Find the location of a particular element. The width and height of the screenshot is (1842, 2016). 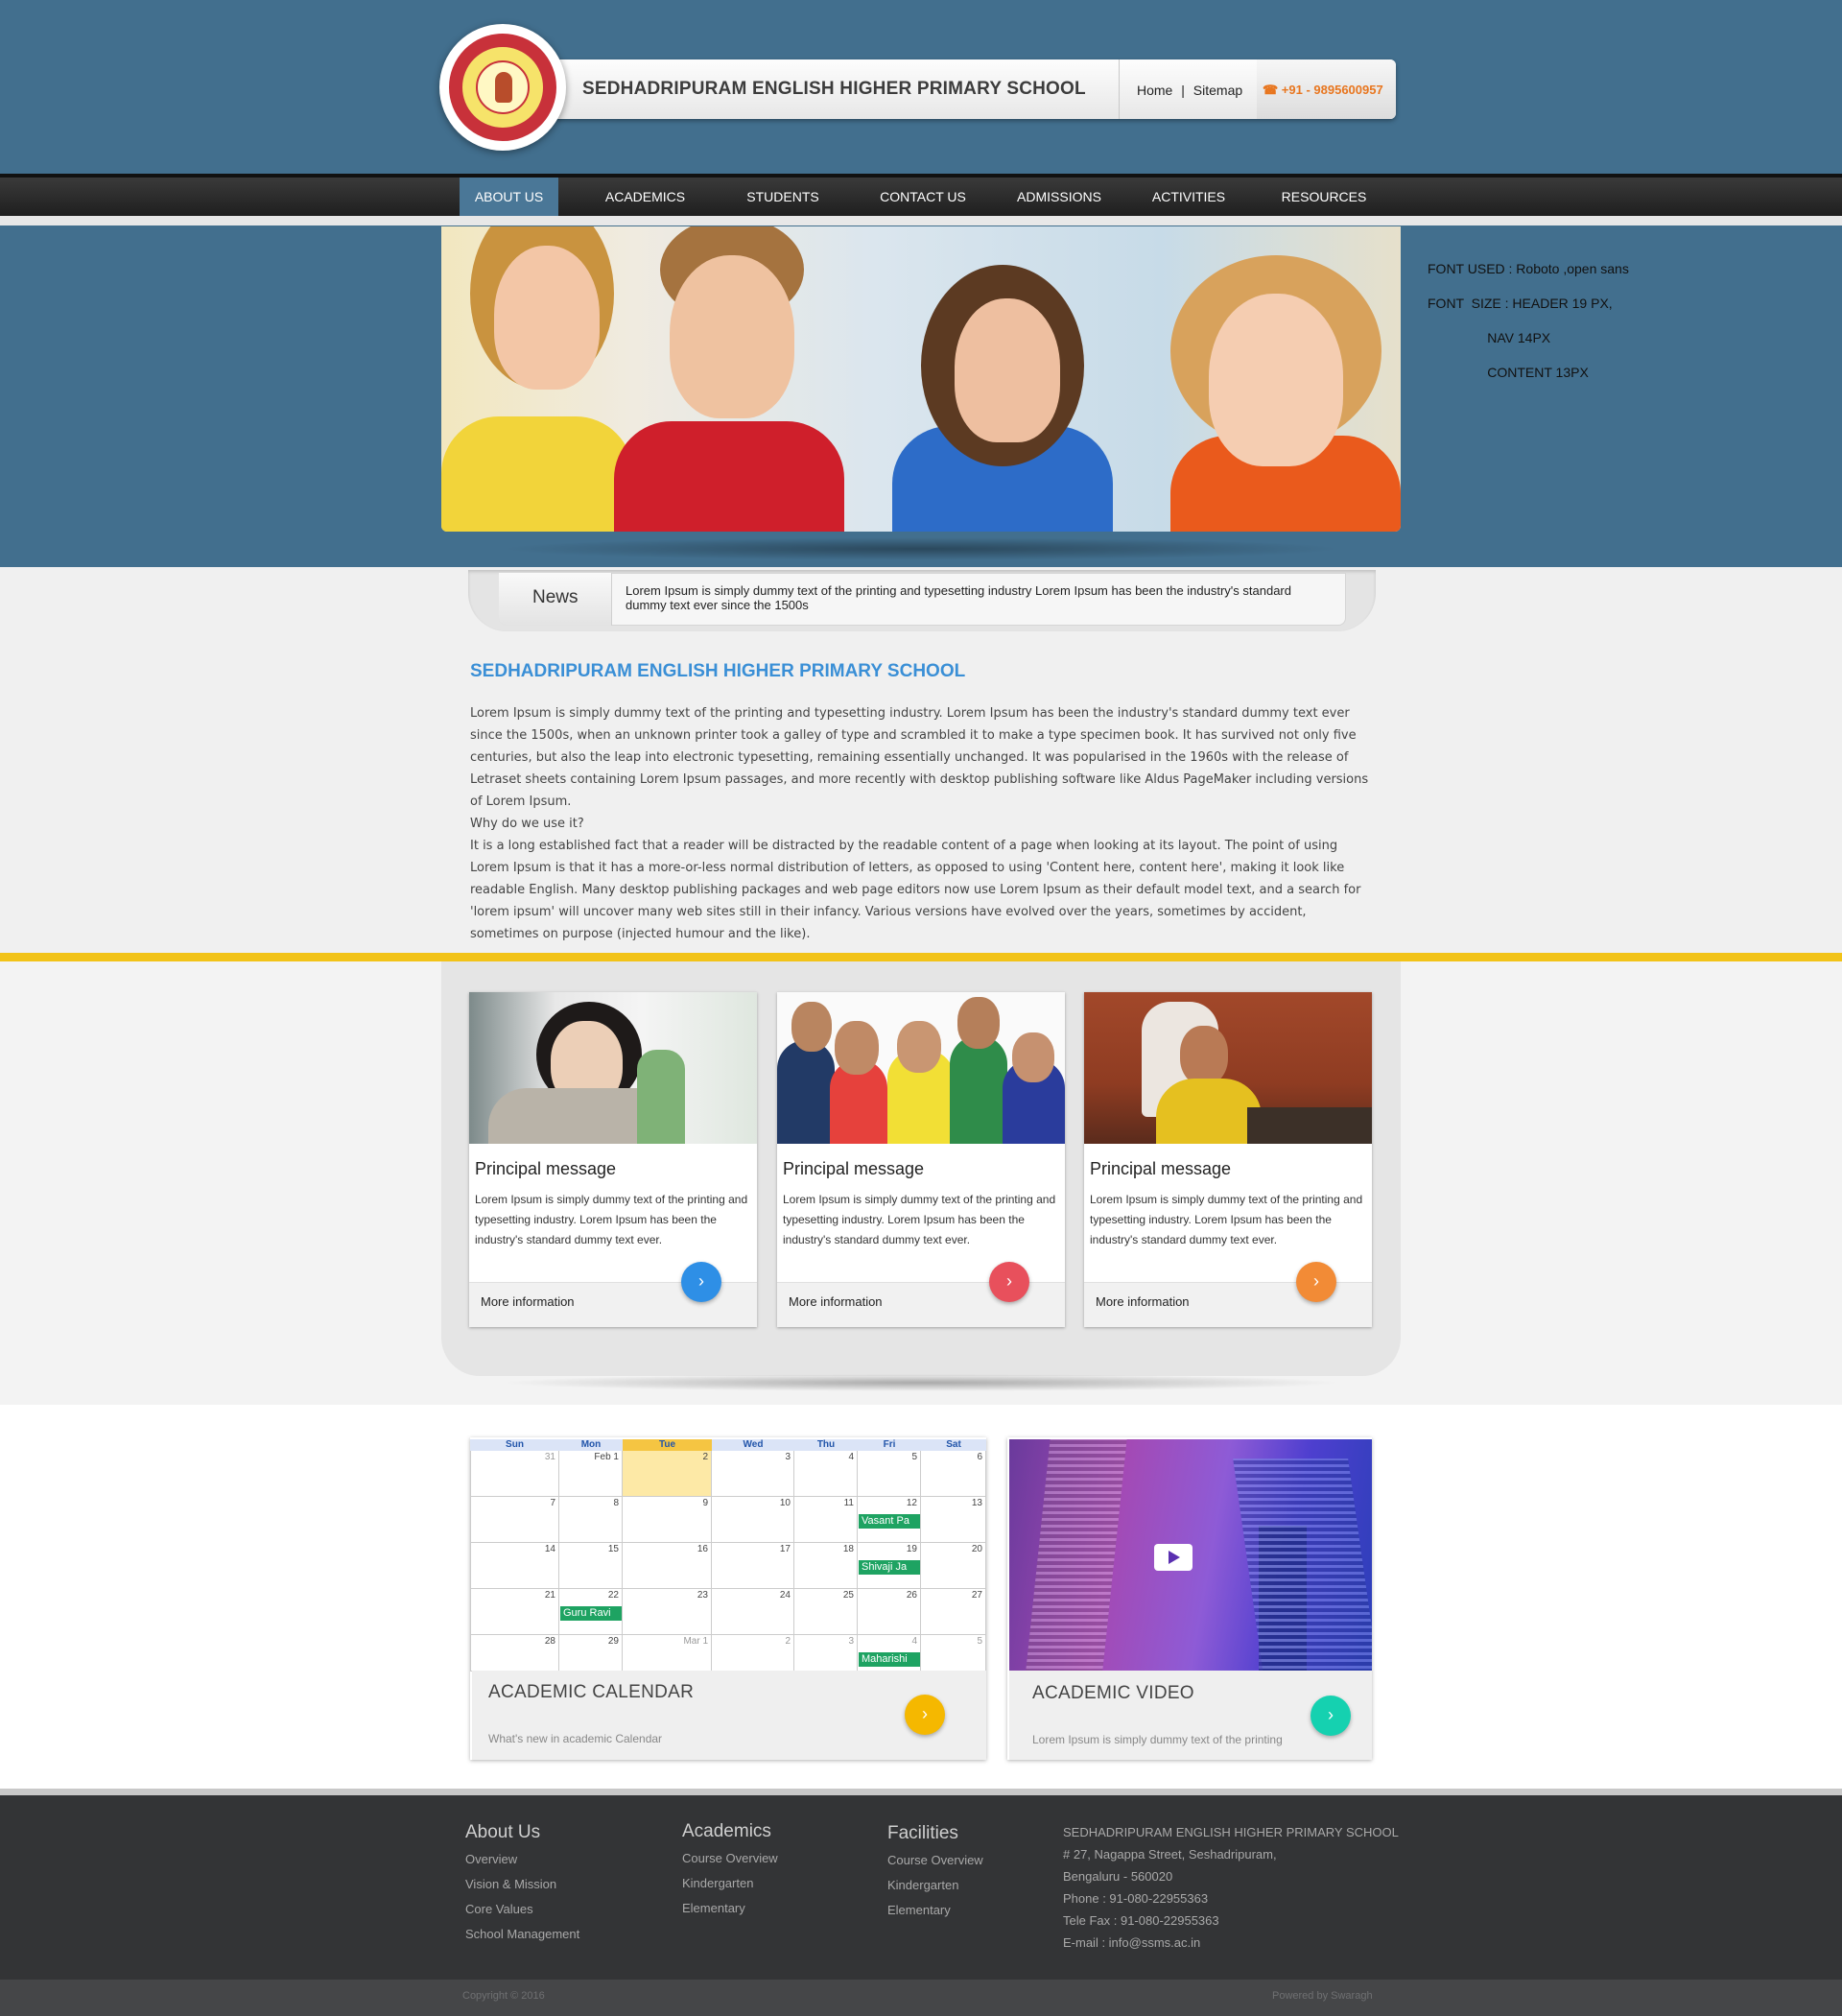

calendar-day-cell: 13 is located at coordinates (953, 1520).